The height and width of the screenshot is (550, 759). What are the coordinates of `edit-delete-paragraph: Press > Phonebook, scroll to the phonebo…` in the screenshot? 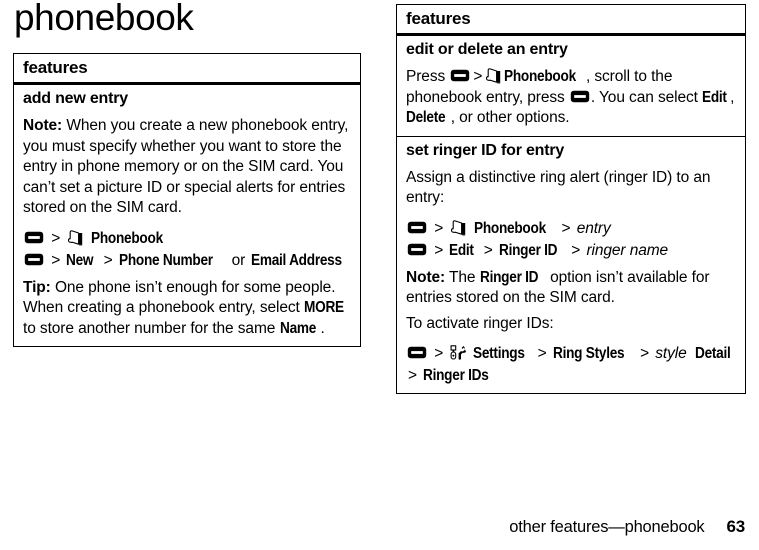 It's located at (571, 95).